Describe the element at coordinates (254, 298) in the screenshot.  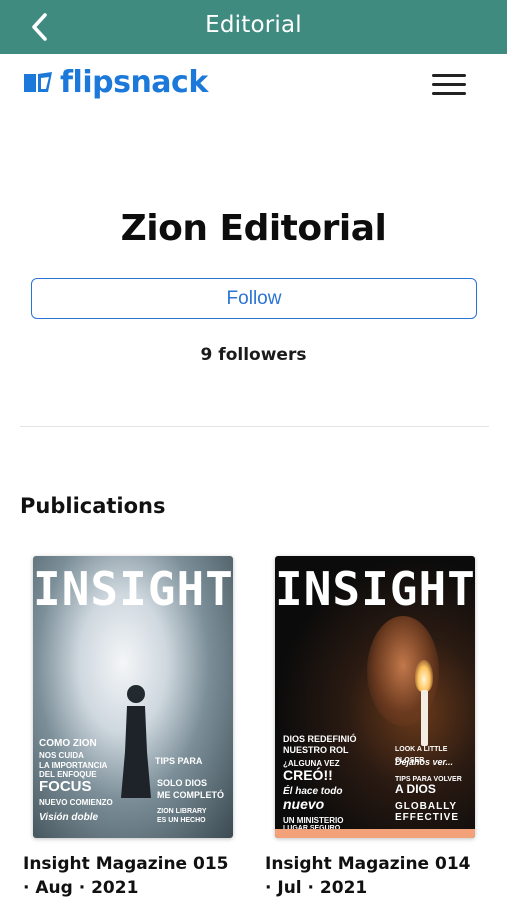
I see `follow-button: Follow` at that location.